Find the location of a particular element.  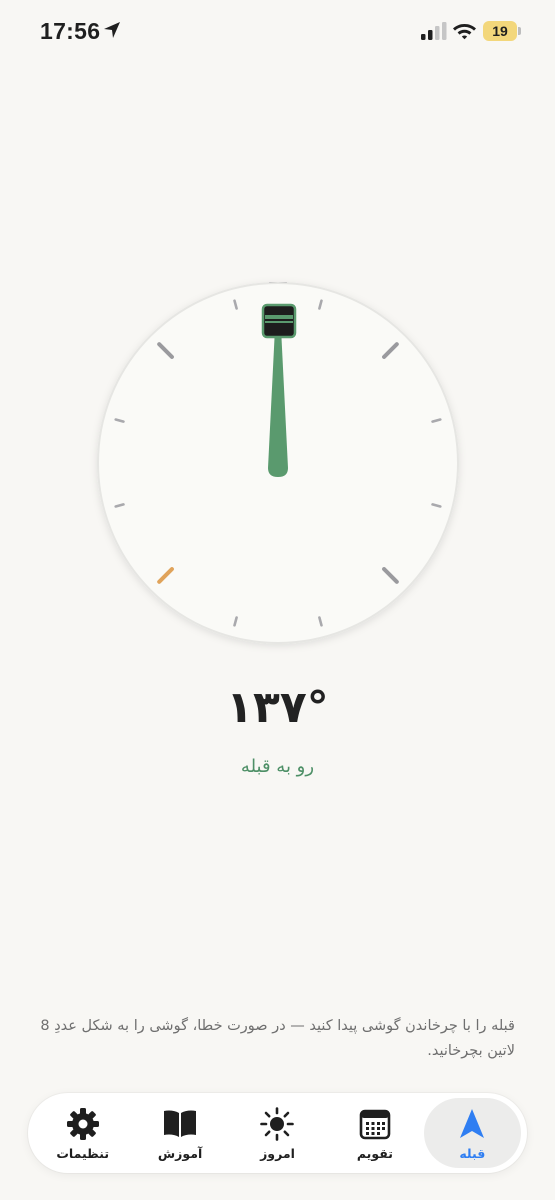

tab-label: تقویم is located at coordinates (374, 1153).